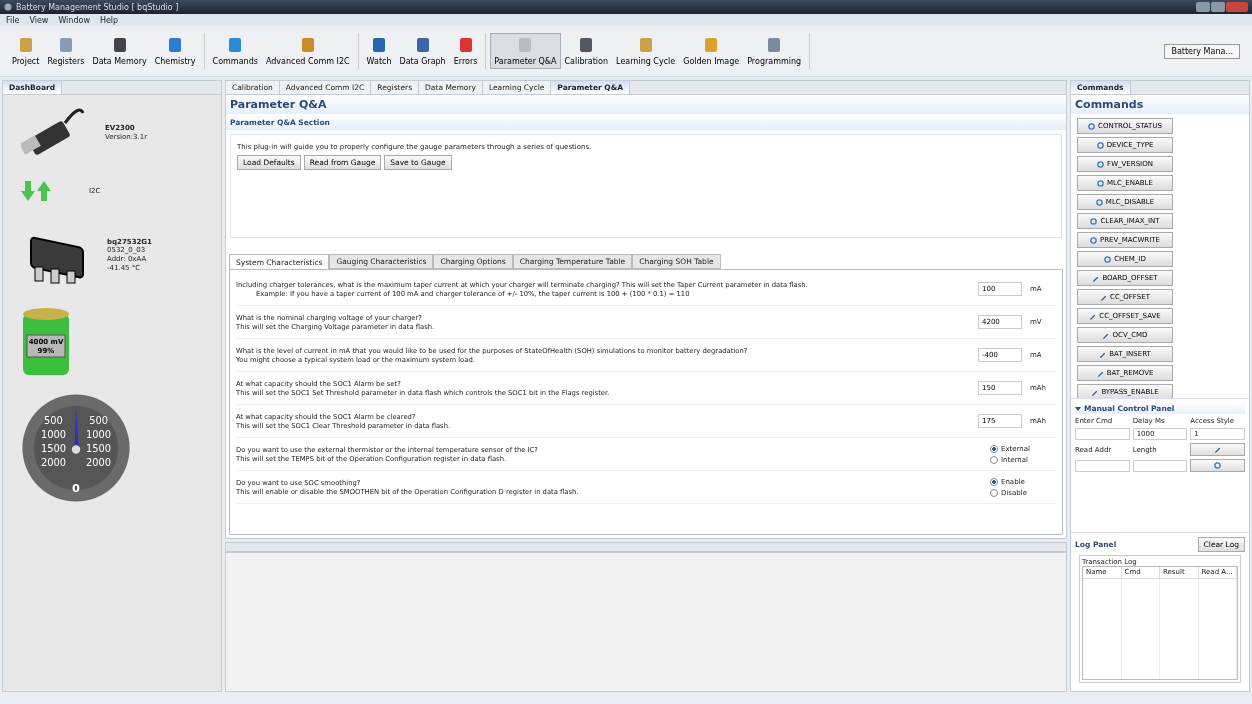  I want to click on toolbar-button: Watch, so click(379, 51).